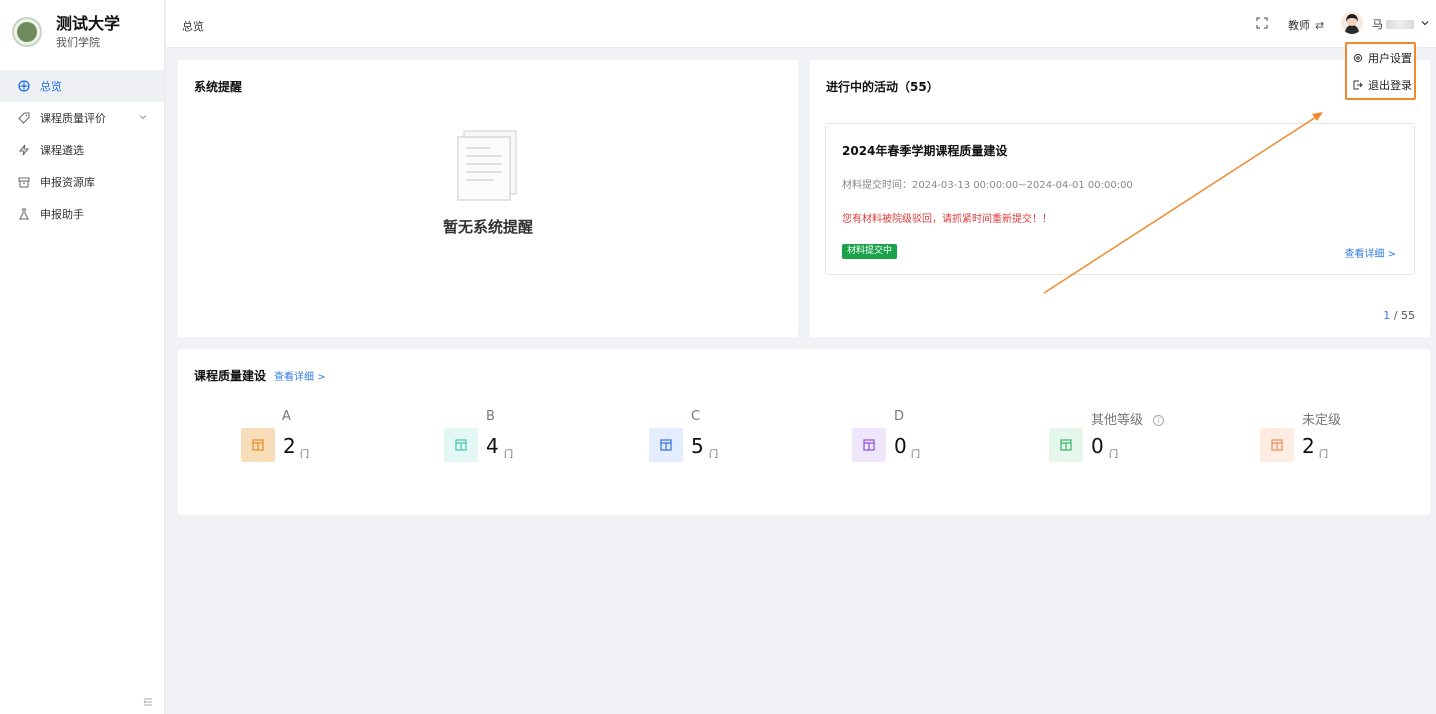 This screenshot has width=1436, height=714. What do you see at coordinates (88, 23) in the screenshot?
I see `brand-title: 测试大学` at bounding box center [88, 23].